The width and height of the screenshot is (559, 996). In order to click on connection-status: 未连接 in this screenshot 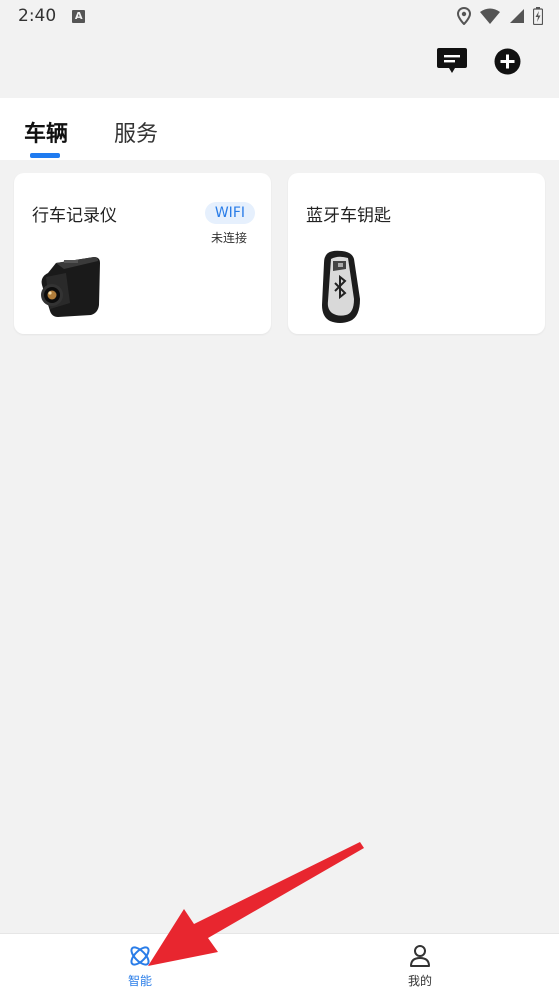, I will do `click(228, 238)`.